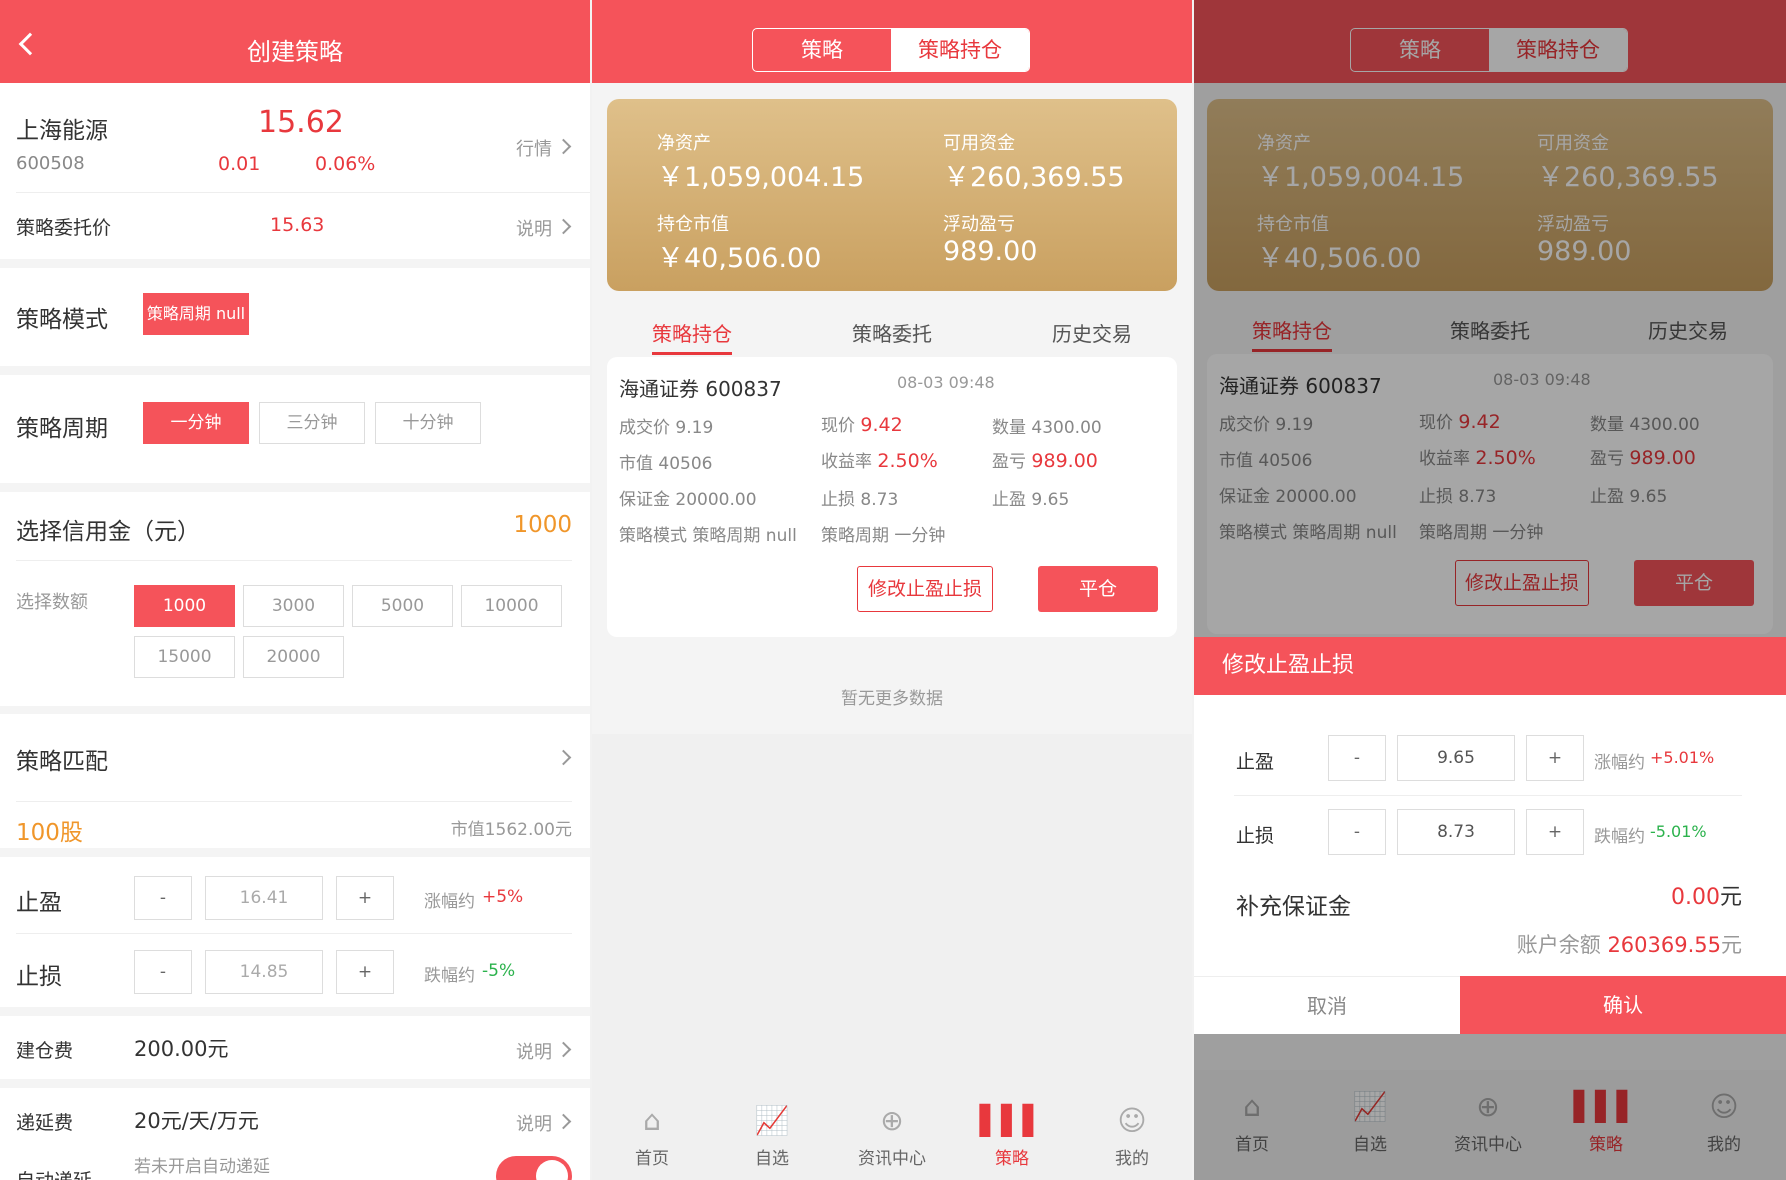  What do you see at coordinates (196, 423) in the screenshot?
I see `period-option-1min: 一分钟` at bounding box center [196, 423].